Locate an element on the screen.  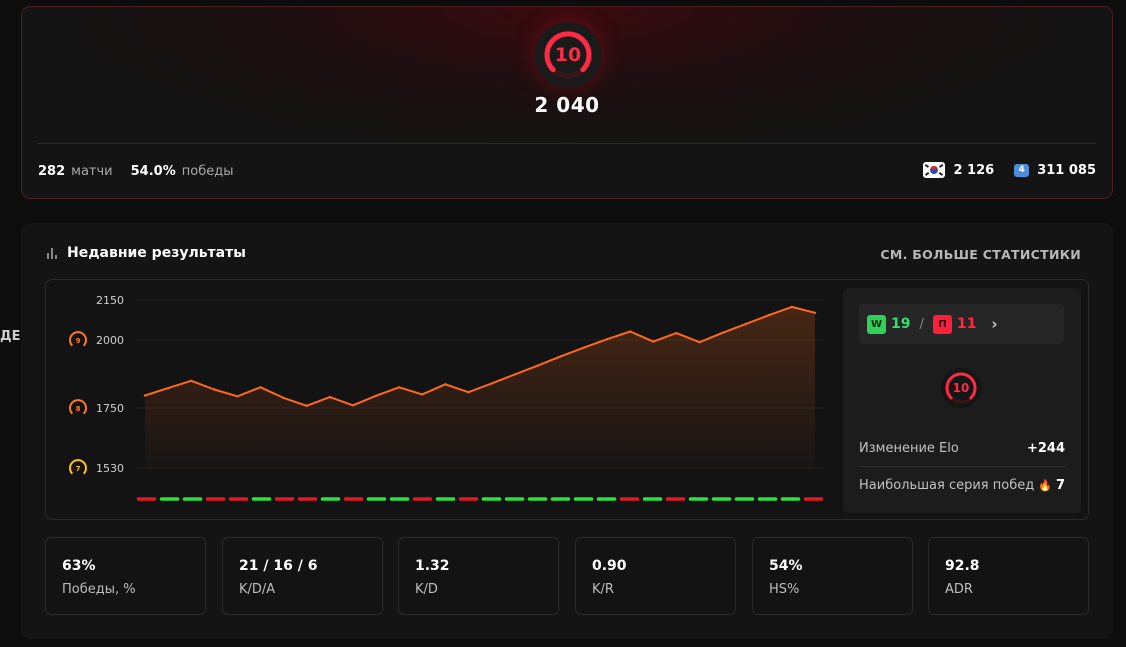
stat-value: 63% is located at coordinates (79, 566).